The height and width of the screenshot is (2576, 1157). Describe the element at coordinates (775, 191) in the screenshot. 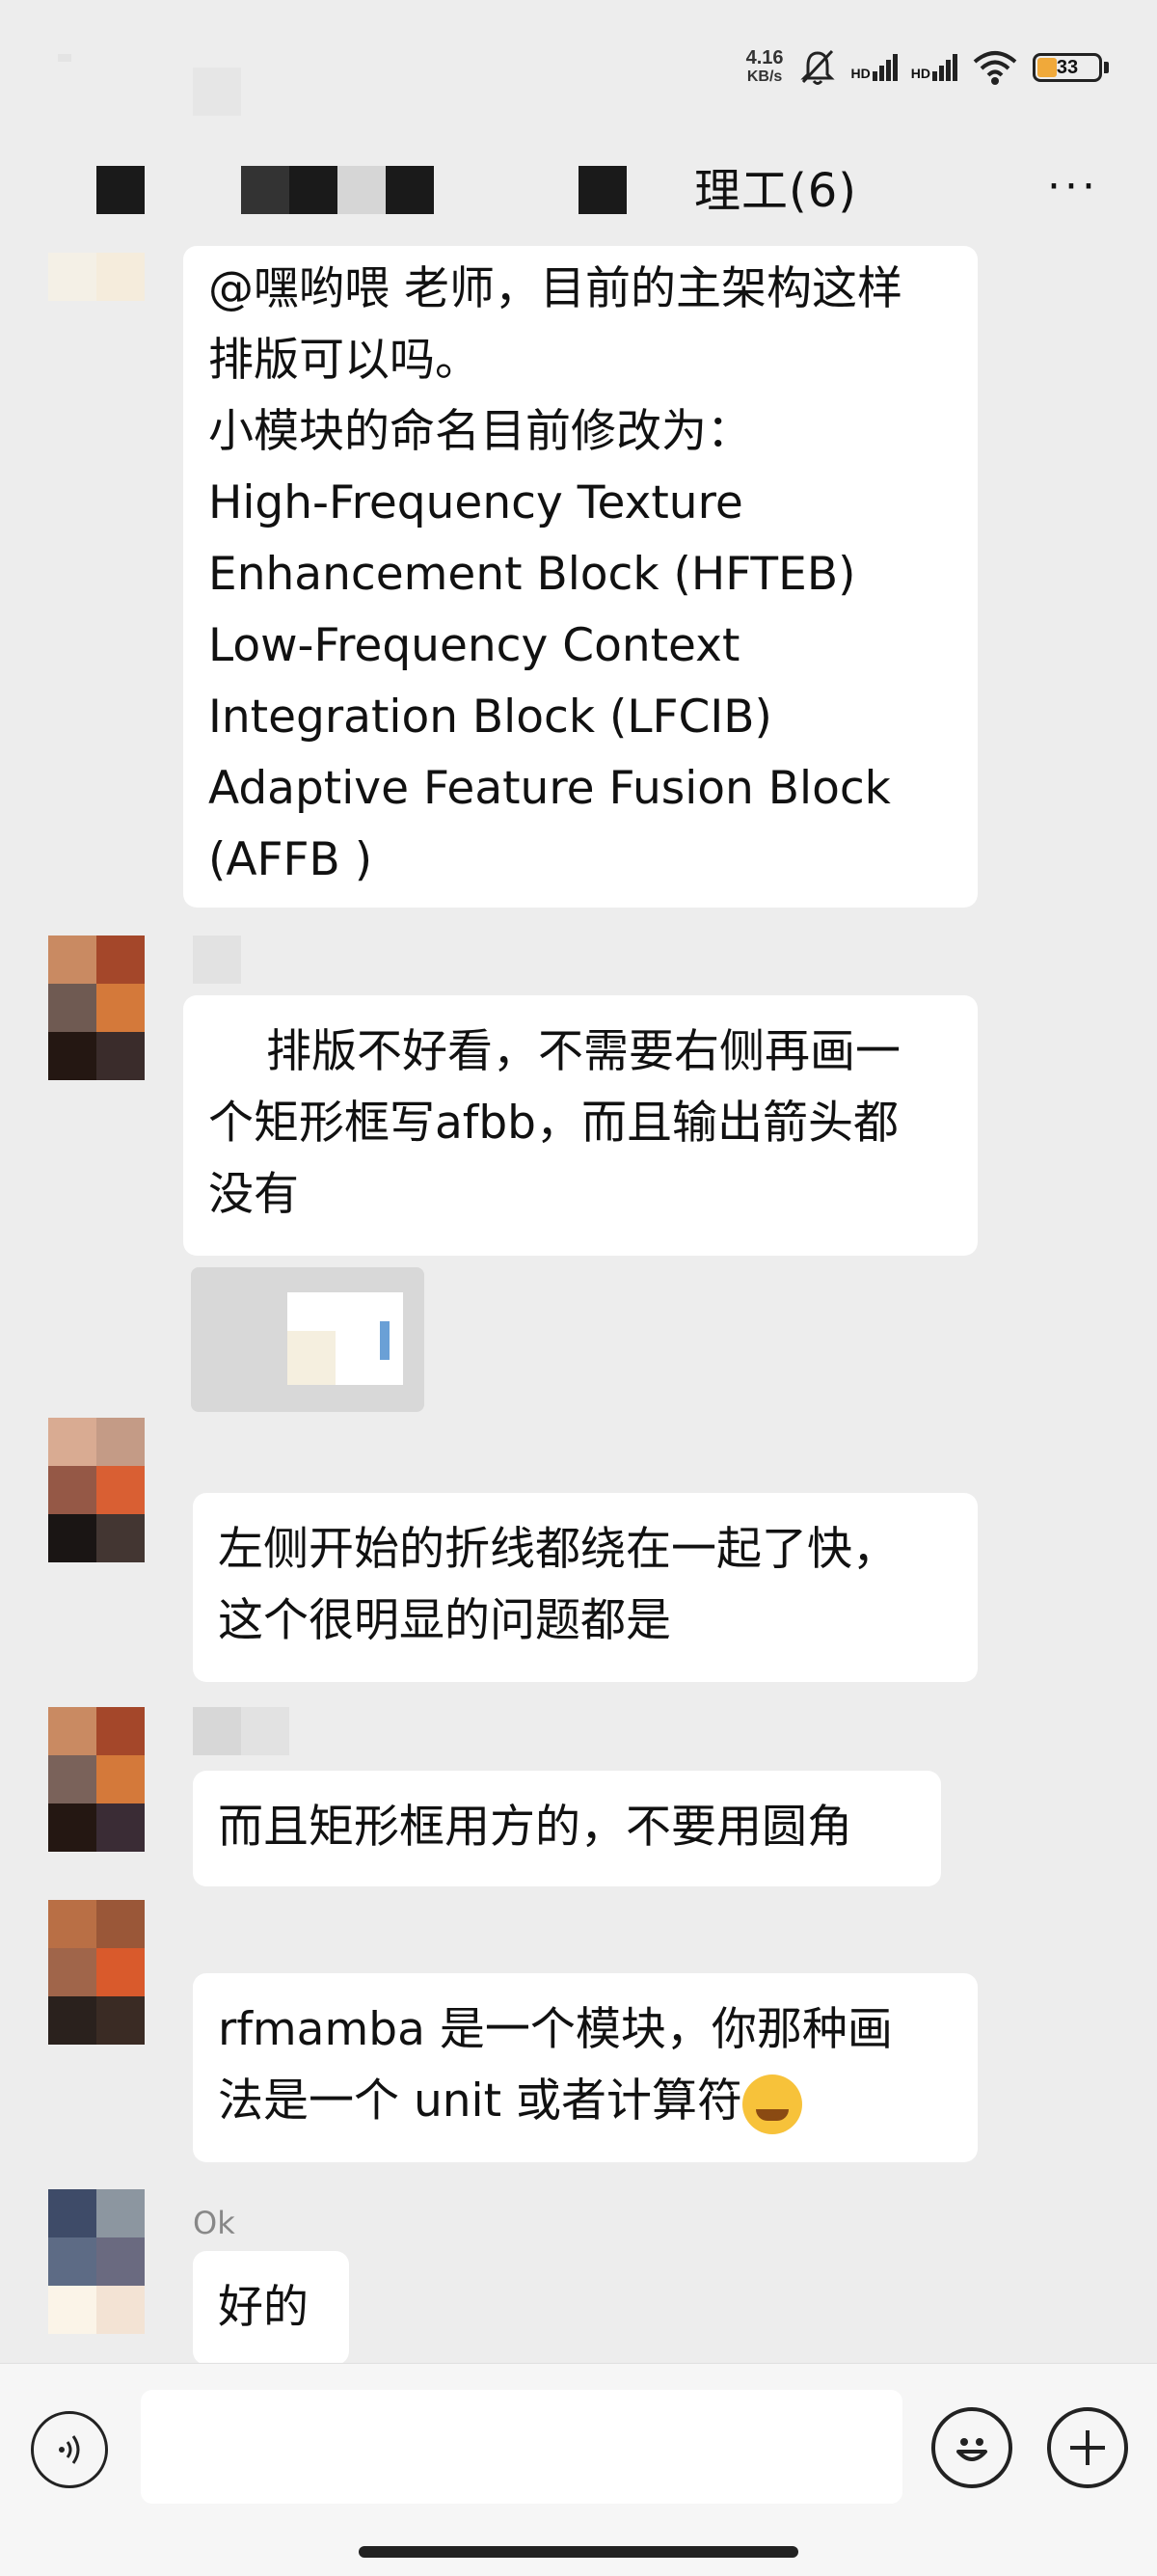

I see `chat-title: 理工(6)` at that location.